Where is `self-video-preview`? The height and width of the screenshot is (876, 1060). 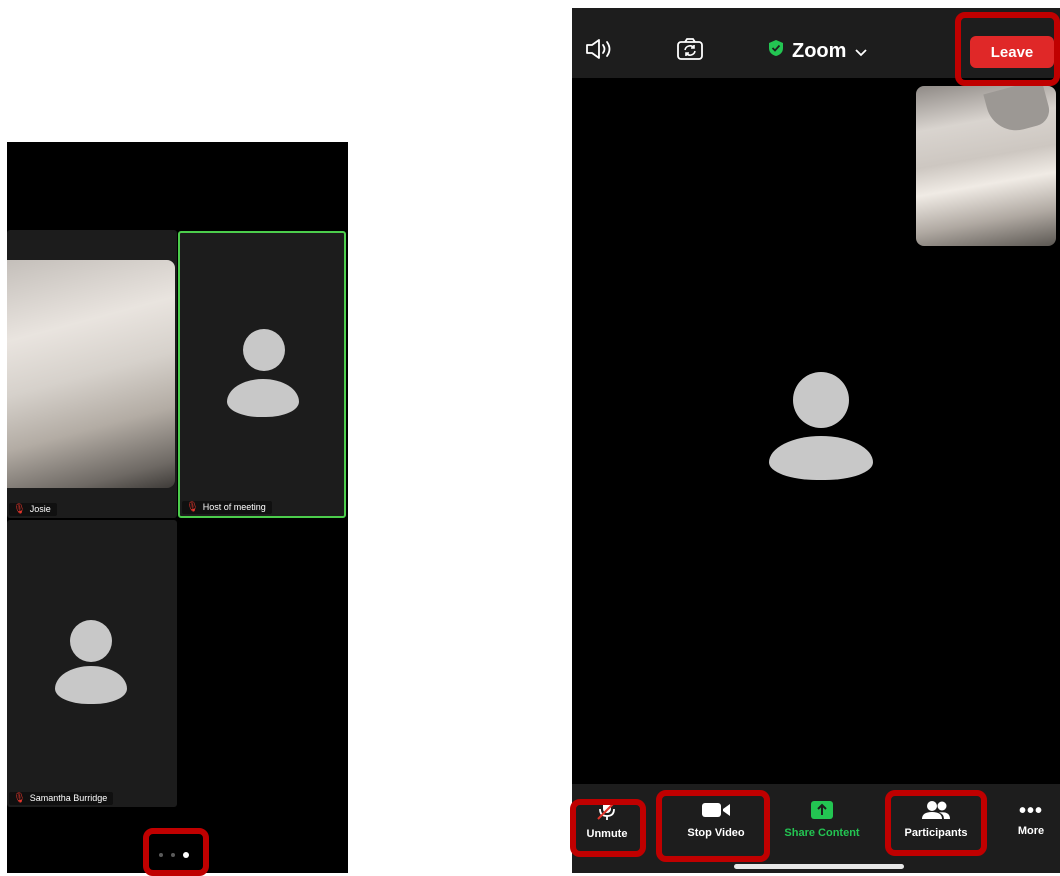
self-video-preview is located at coordinates (986, 166).